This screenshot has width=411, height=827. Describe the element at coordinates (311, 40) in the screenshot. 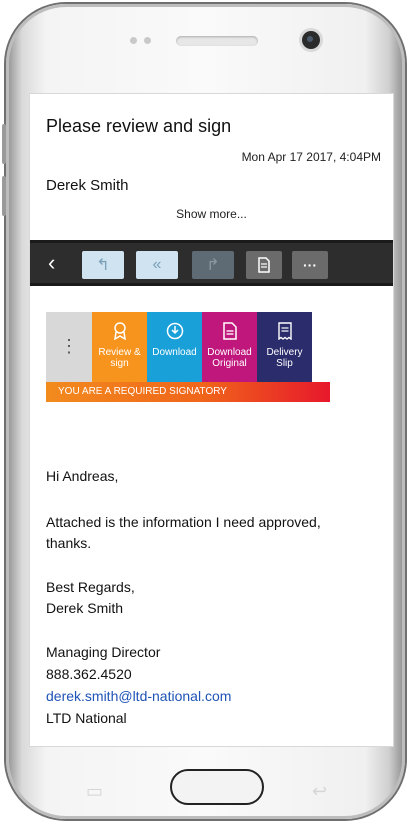

I see `front-camera` at that location.